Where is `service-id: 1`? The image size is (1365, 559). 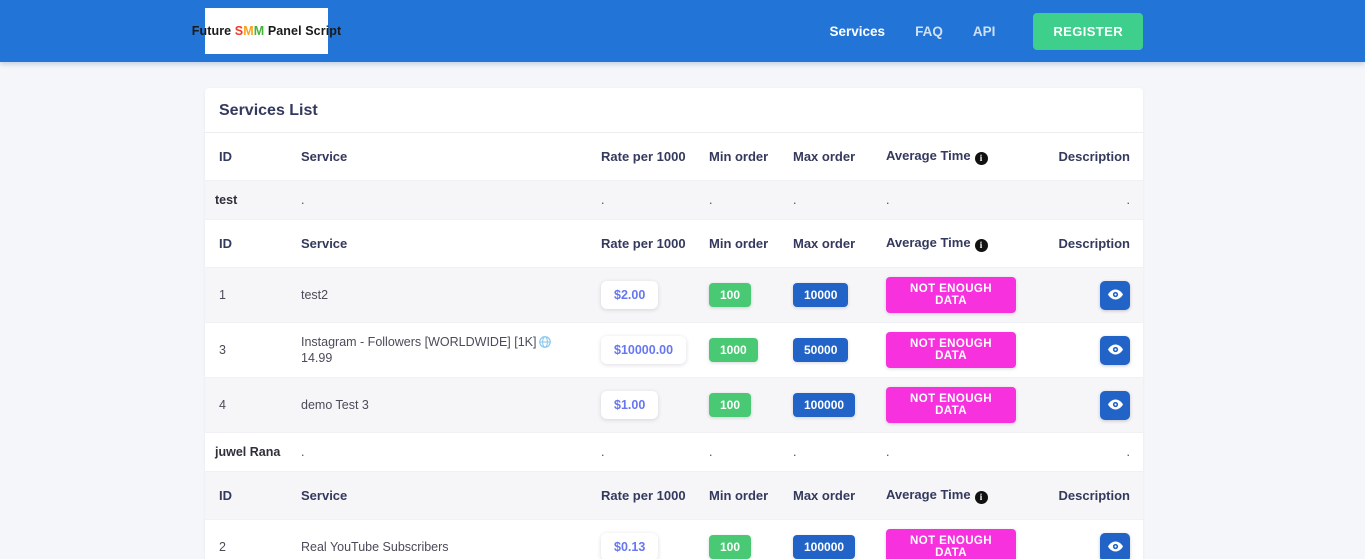
service-id: 1 is located at coordinates (222, 295).